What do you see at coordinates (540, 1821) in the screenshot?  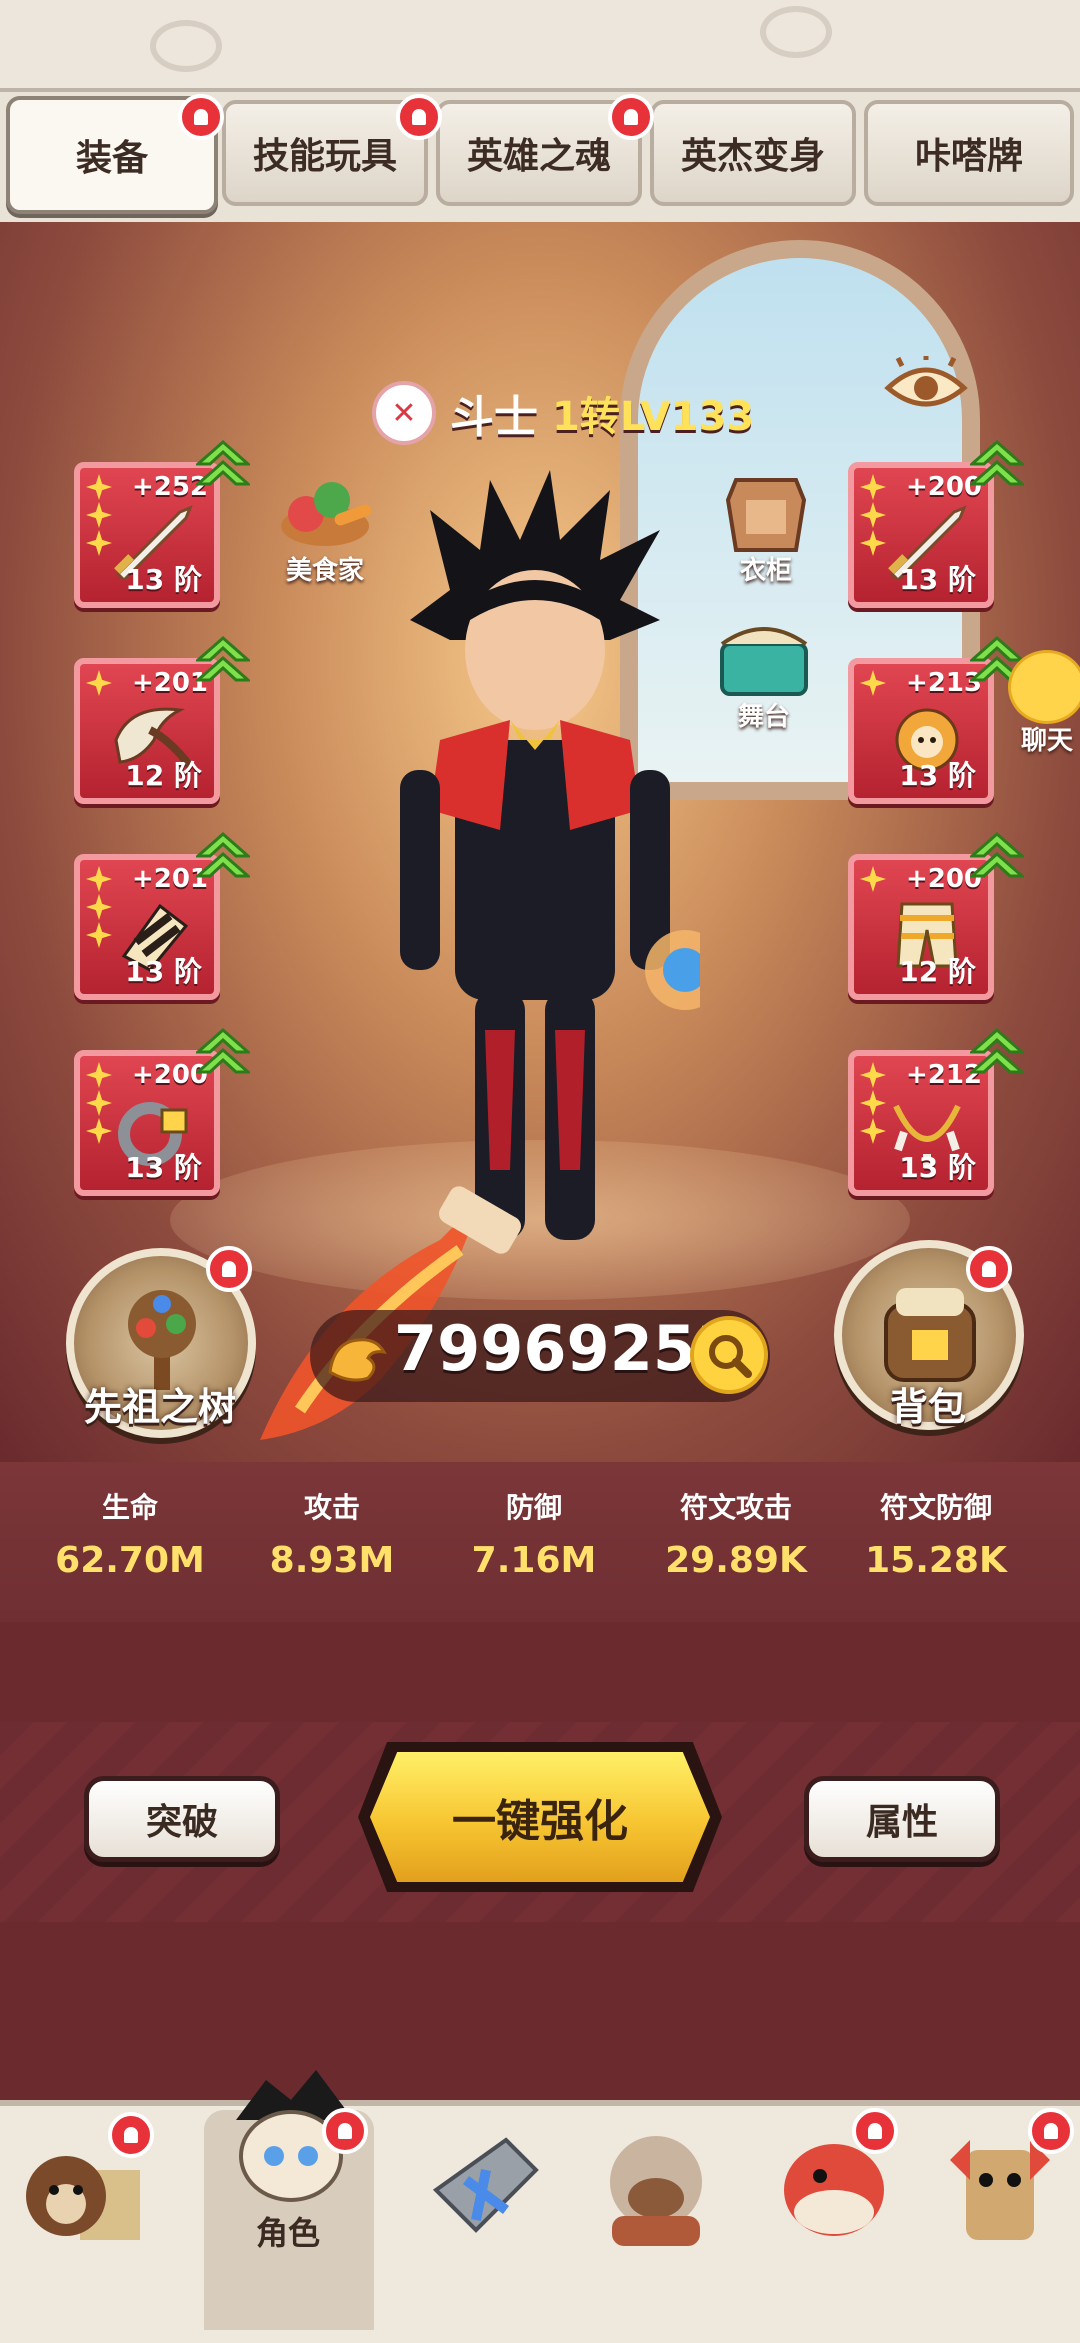 I see `enhance-label: 一键强化` at bounding box center [540, 1821].